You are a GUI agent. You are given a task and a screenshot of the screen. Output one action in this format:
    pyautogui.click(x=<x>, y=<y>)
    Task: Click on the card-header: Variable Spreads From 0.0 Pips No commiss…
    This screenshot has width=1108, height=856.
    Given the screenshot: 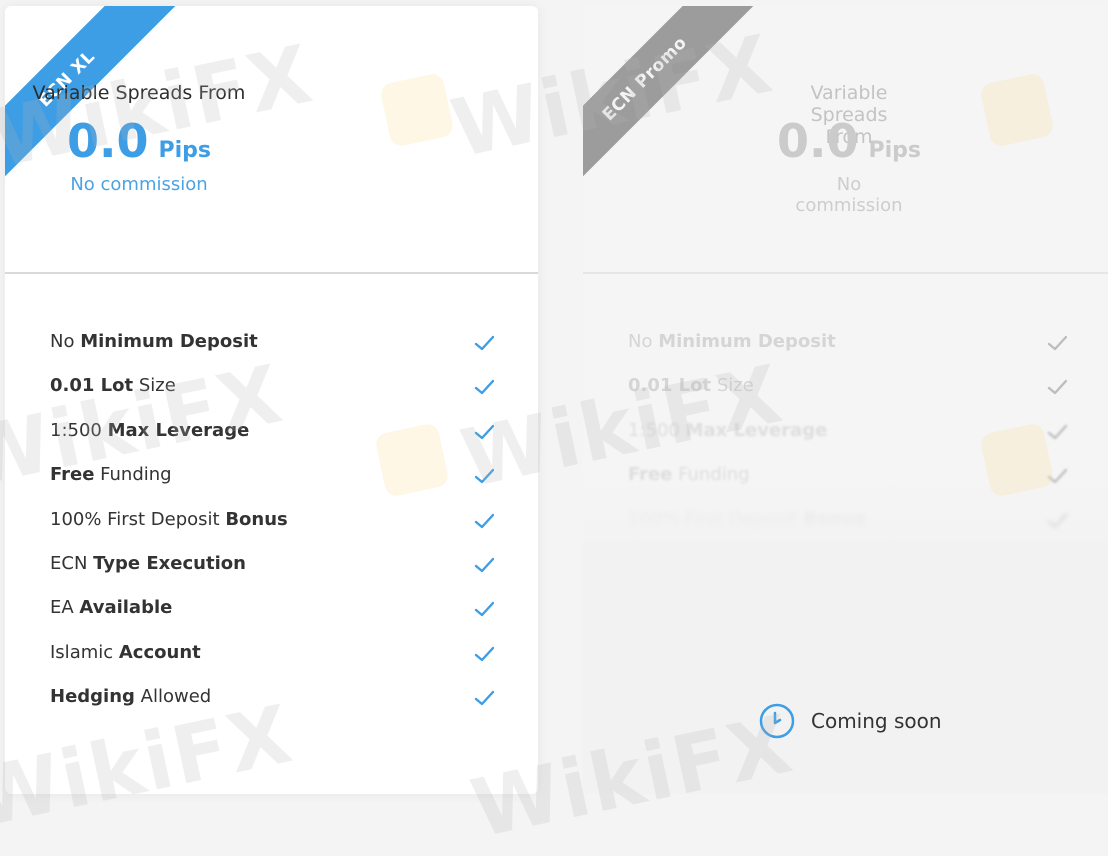 What is the action you would take?
    pyautogui.click(x=845, y=140)
    